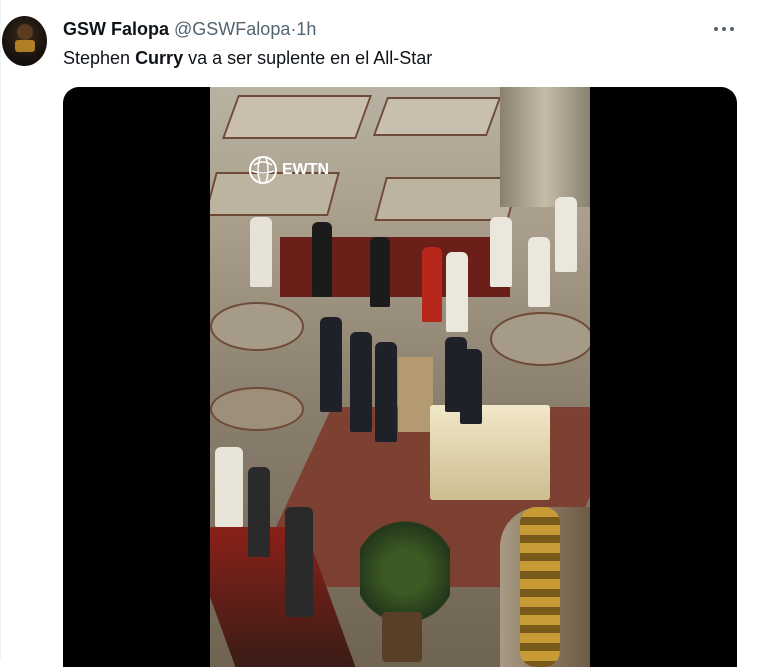  What do you see at coordinates (263, 170) in the screenshot?
I see `globe-logo-icon` at bounding box center [263, 170].